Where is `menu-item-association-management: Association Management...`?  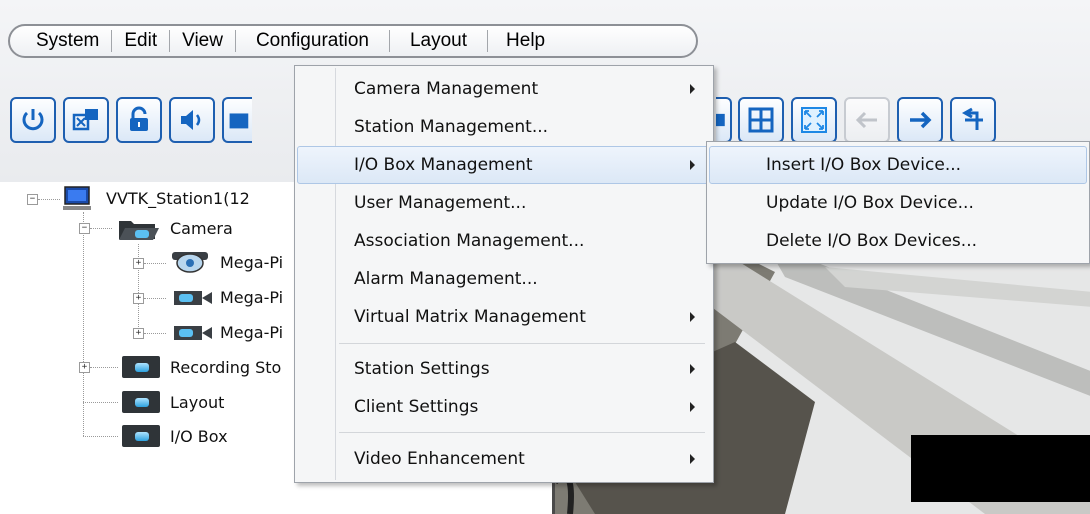 menu-item-association-management: Association Management... is located at coordinates (504, 241).